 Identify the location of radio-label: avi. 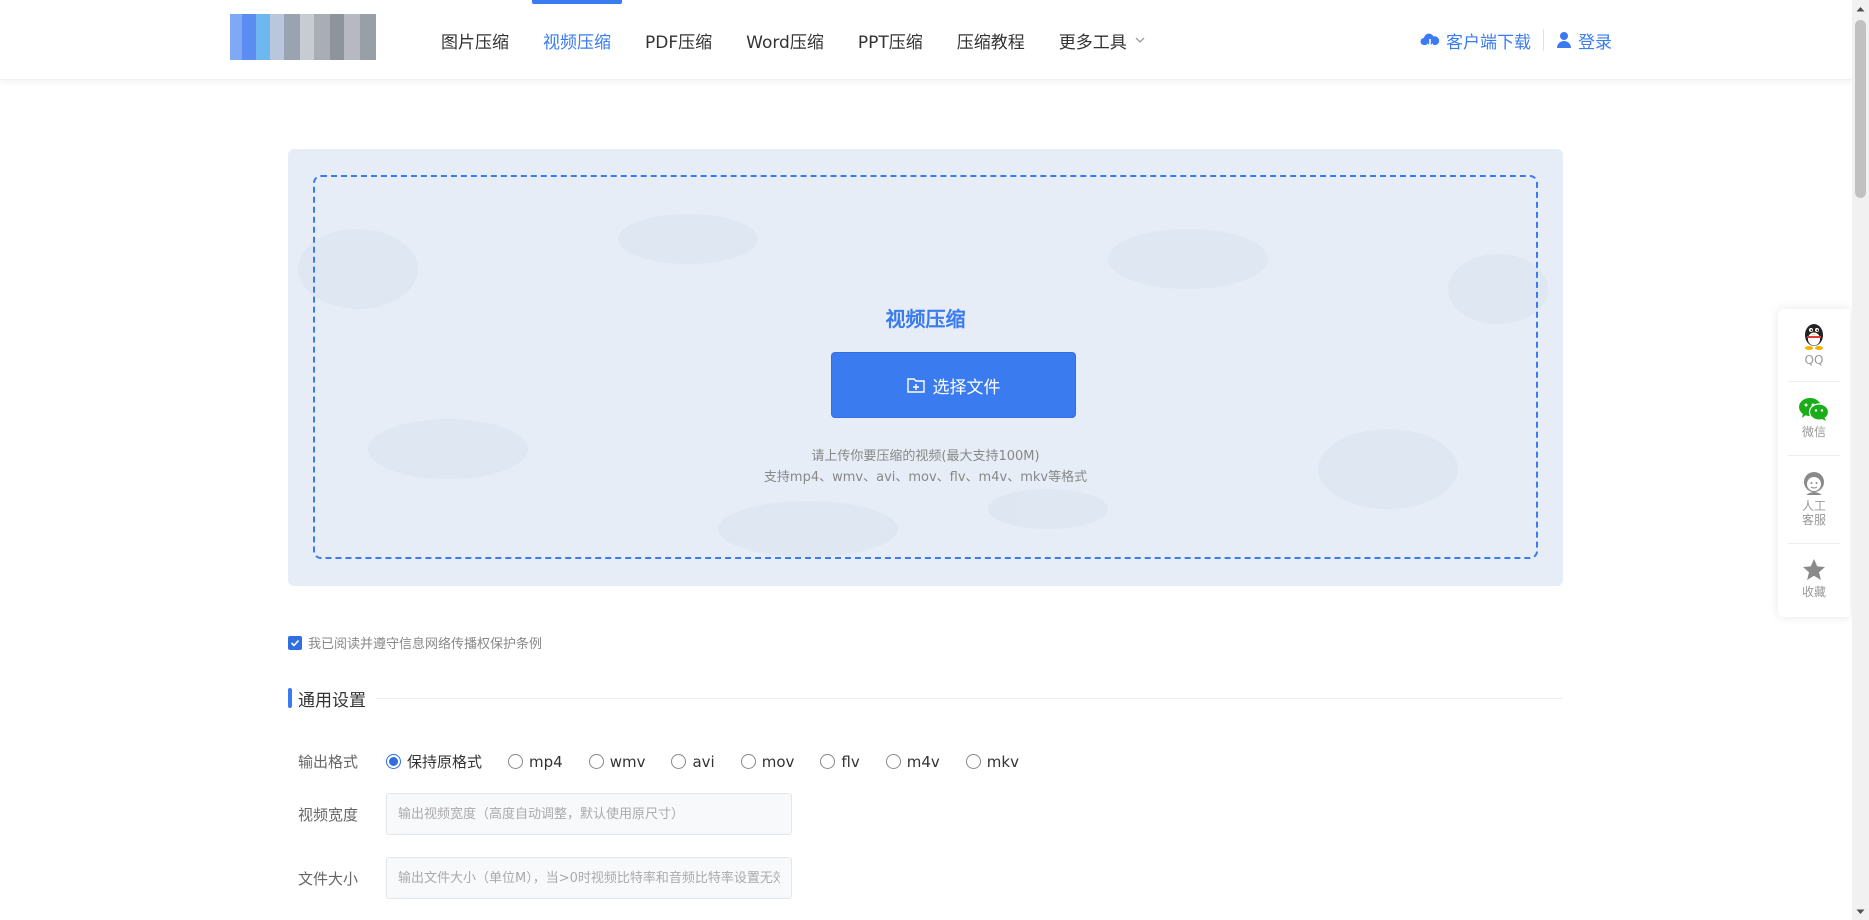
(703, 761).